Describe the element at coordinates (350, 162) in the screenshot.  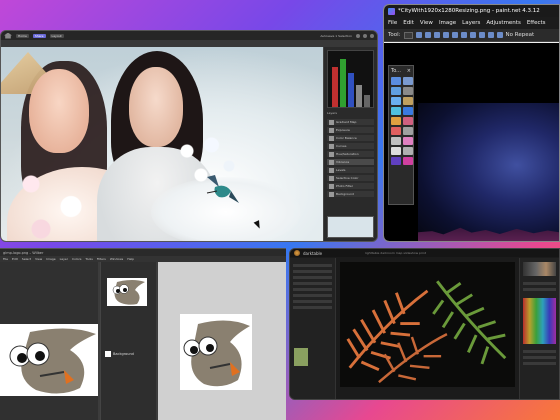
I see `layer-row: Vibrance` at that location.